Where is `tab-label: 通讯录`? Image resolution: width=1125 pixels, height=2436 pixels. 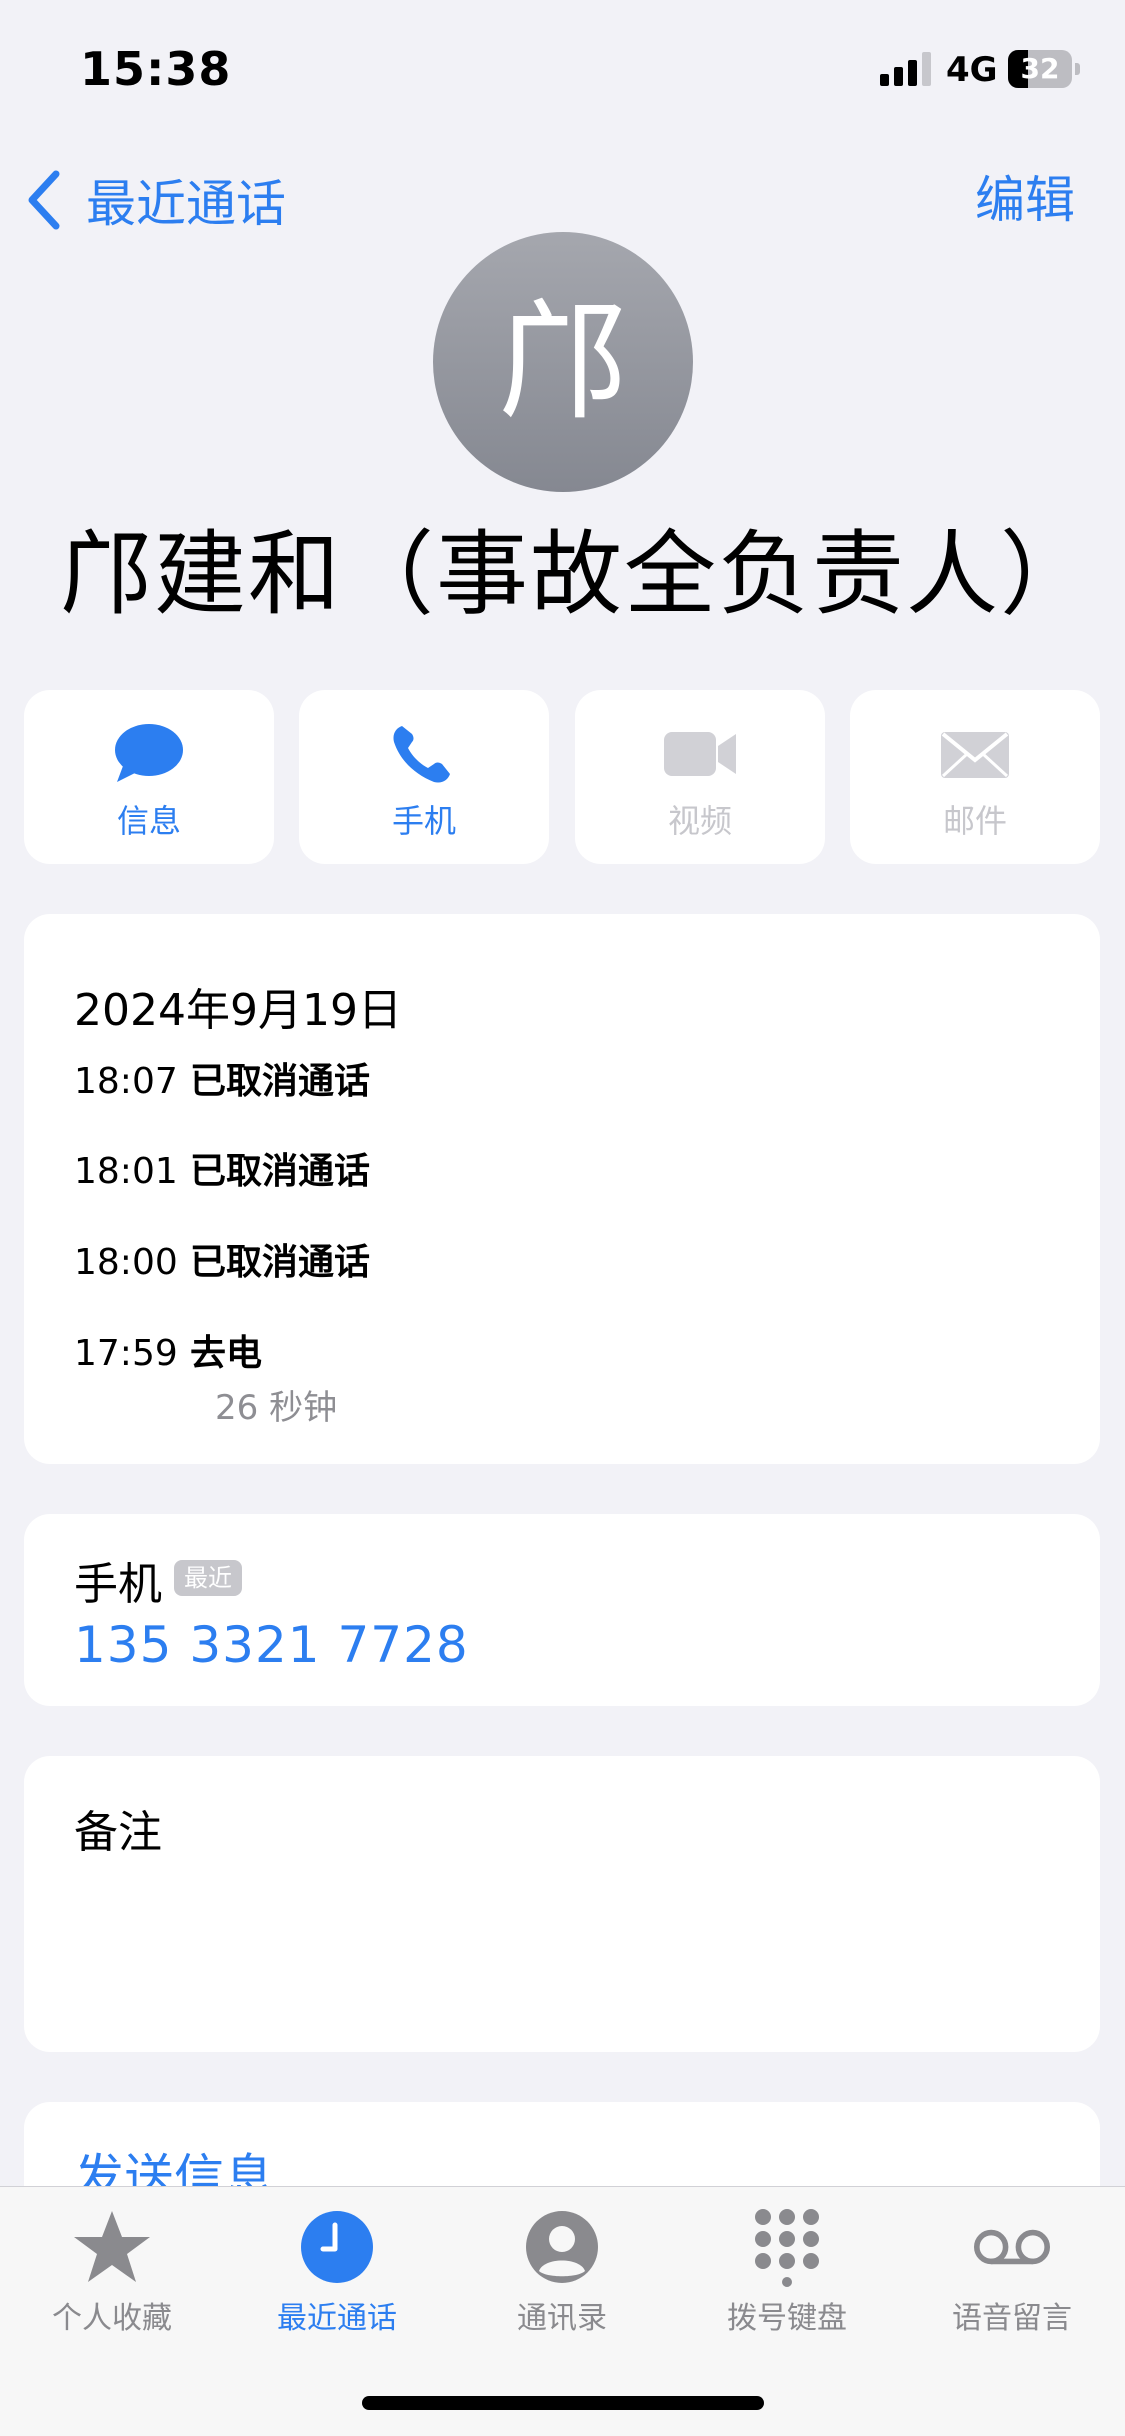
tab-label: 通讯录 is located at coordinates (562, 2318).